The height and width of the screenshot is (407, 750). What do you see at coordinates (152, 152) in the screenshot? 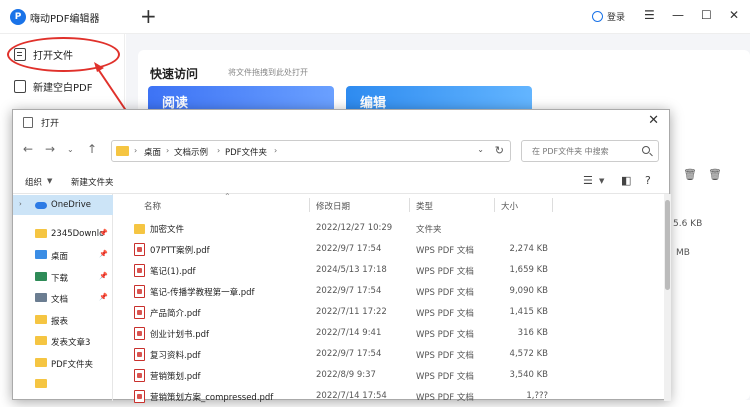
I see `breadcrumb-item: 桌面` at bounding box center [152, 152].